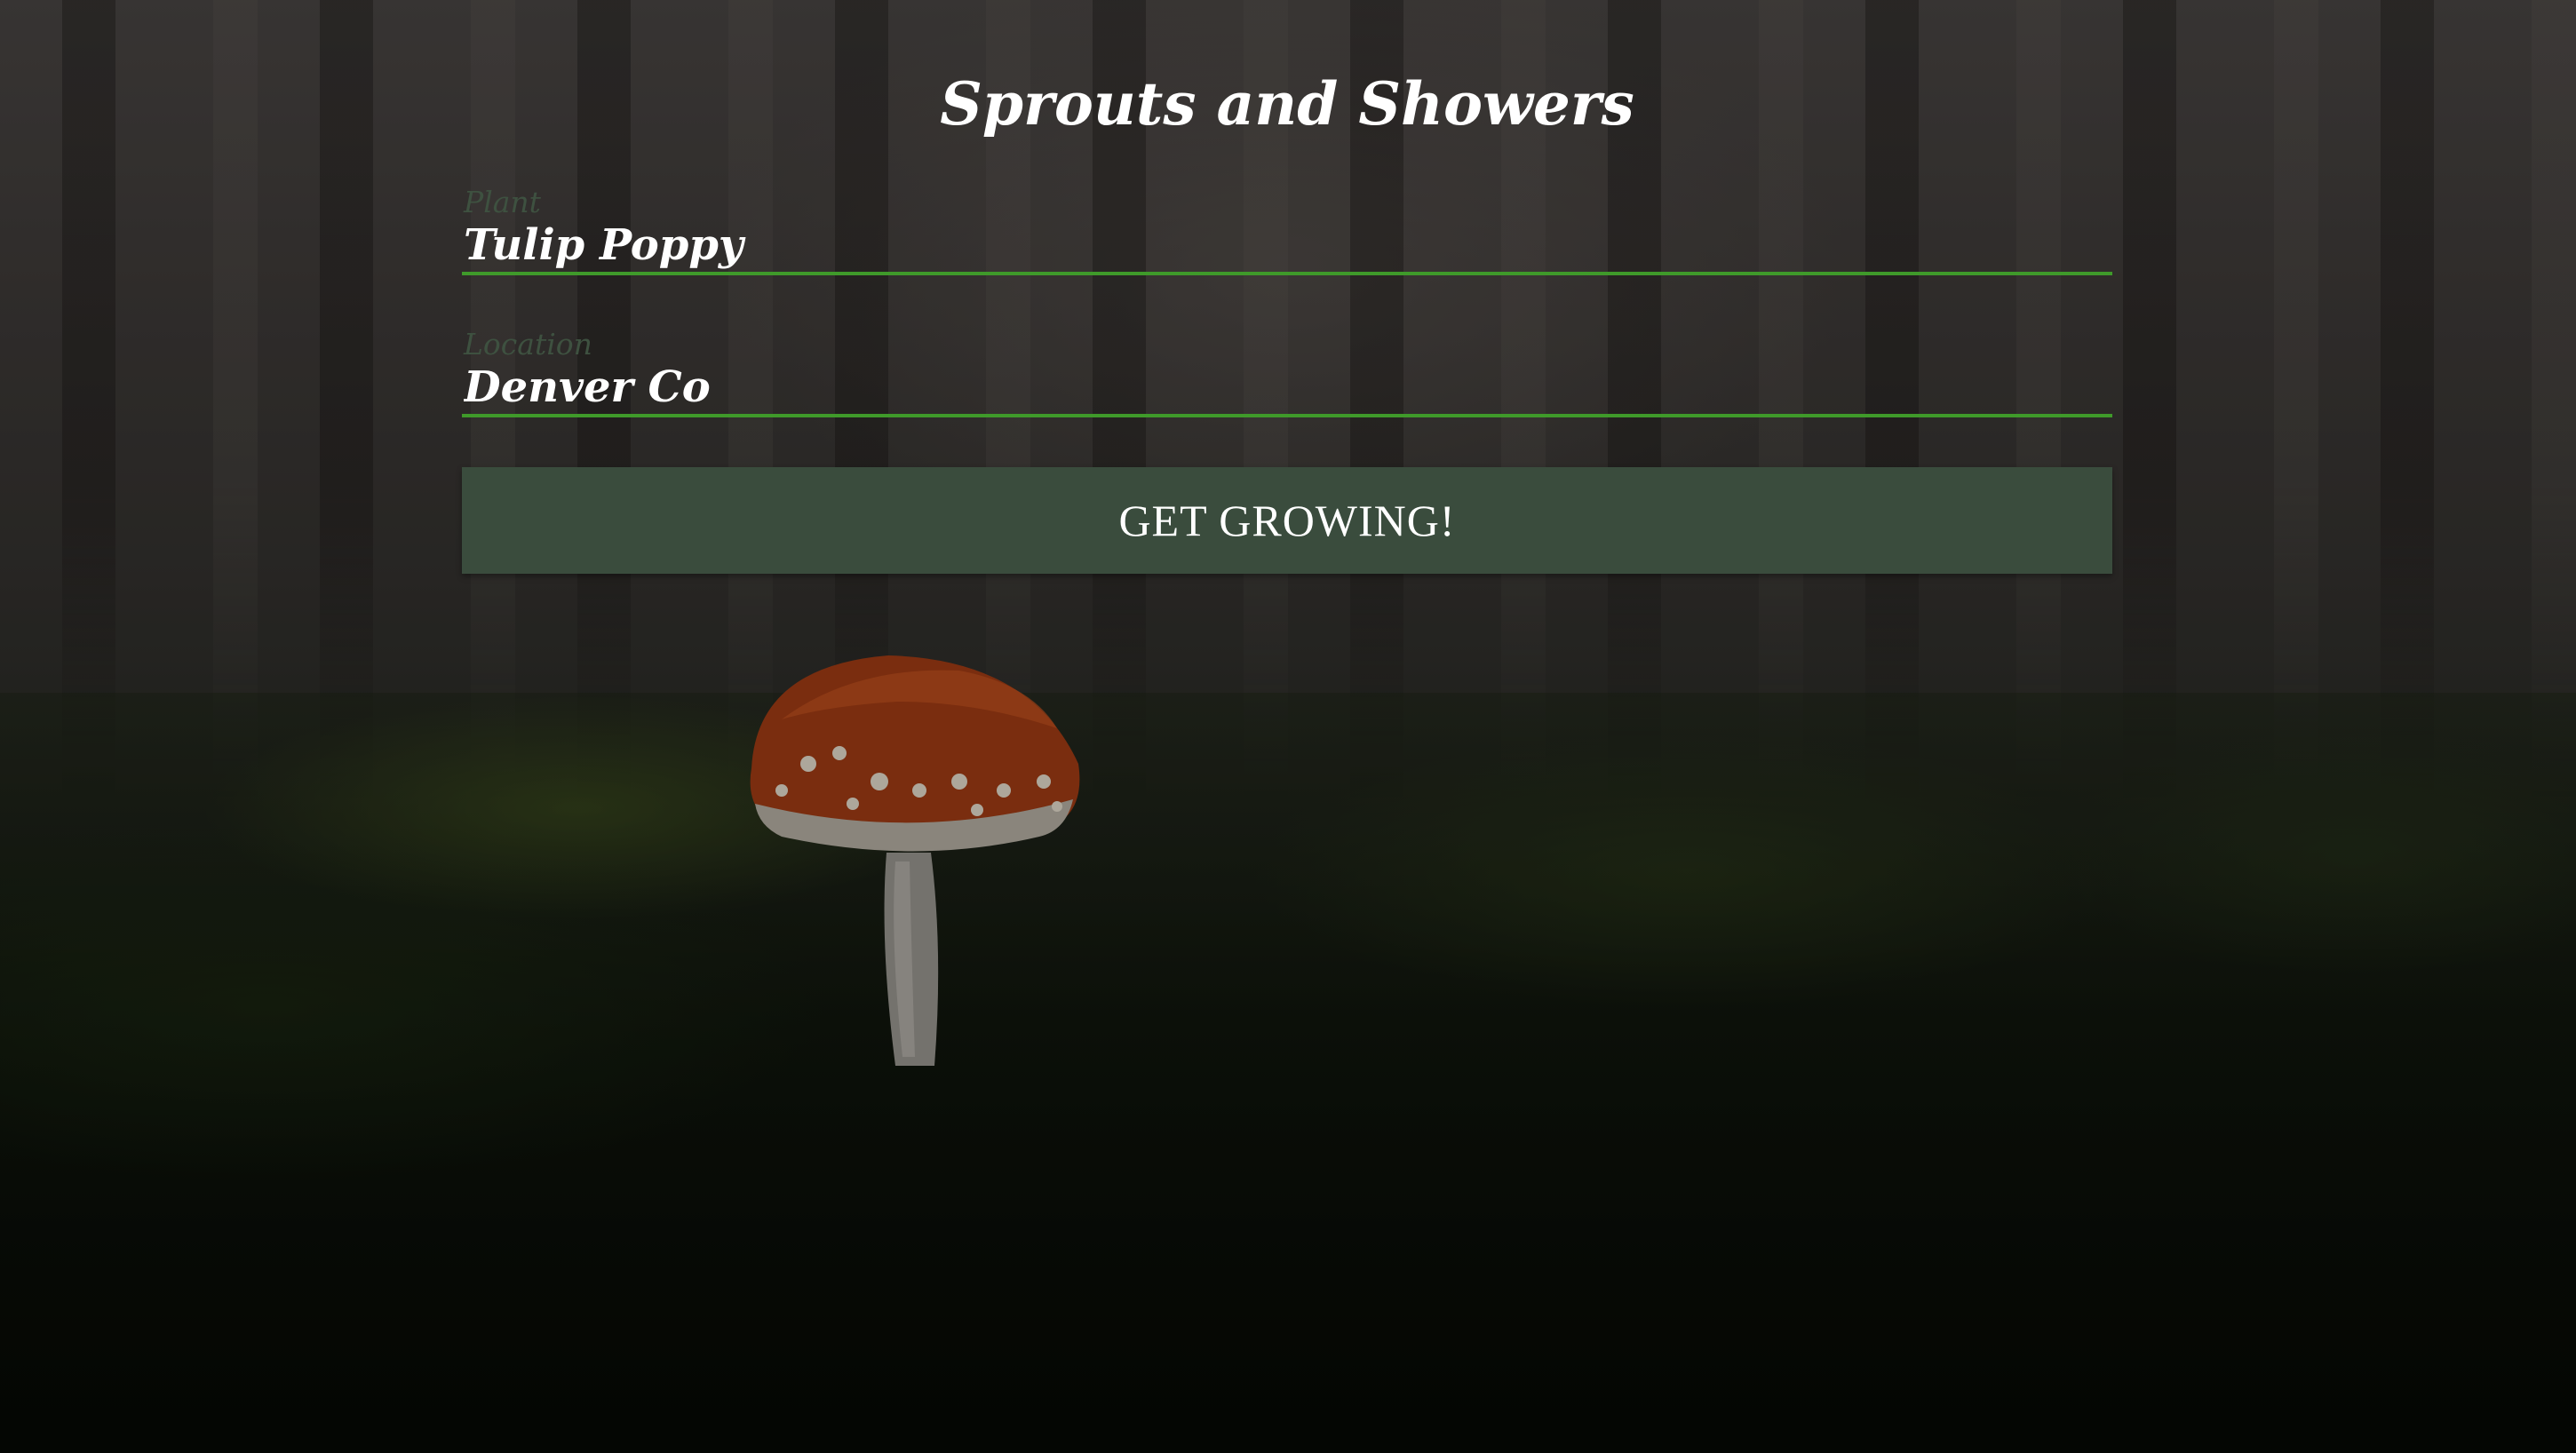 This screenshot has height=1453, width=2576. I want to click on location-field: Location, so click(1287, 380).